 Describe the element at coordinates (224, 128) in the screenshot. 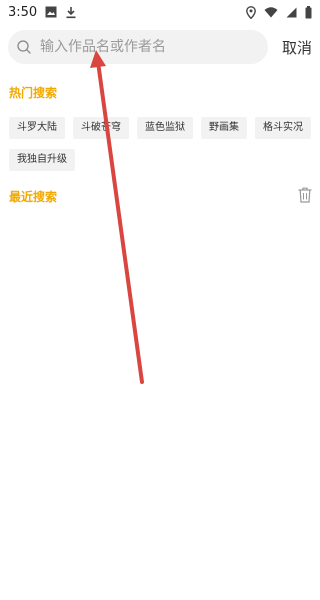

I see `hot-search-tag: 野画集` at that location.